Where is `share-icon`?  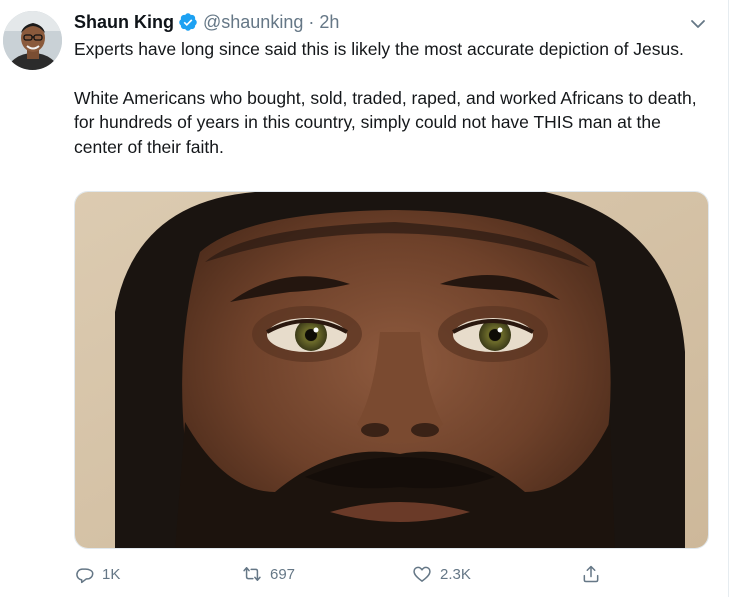 share-icon is located at coordinates (591, 574).